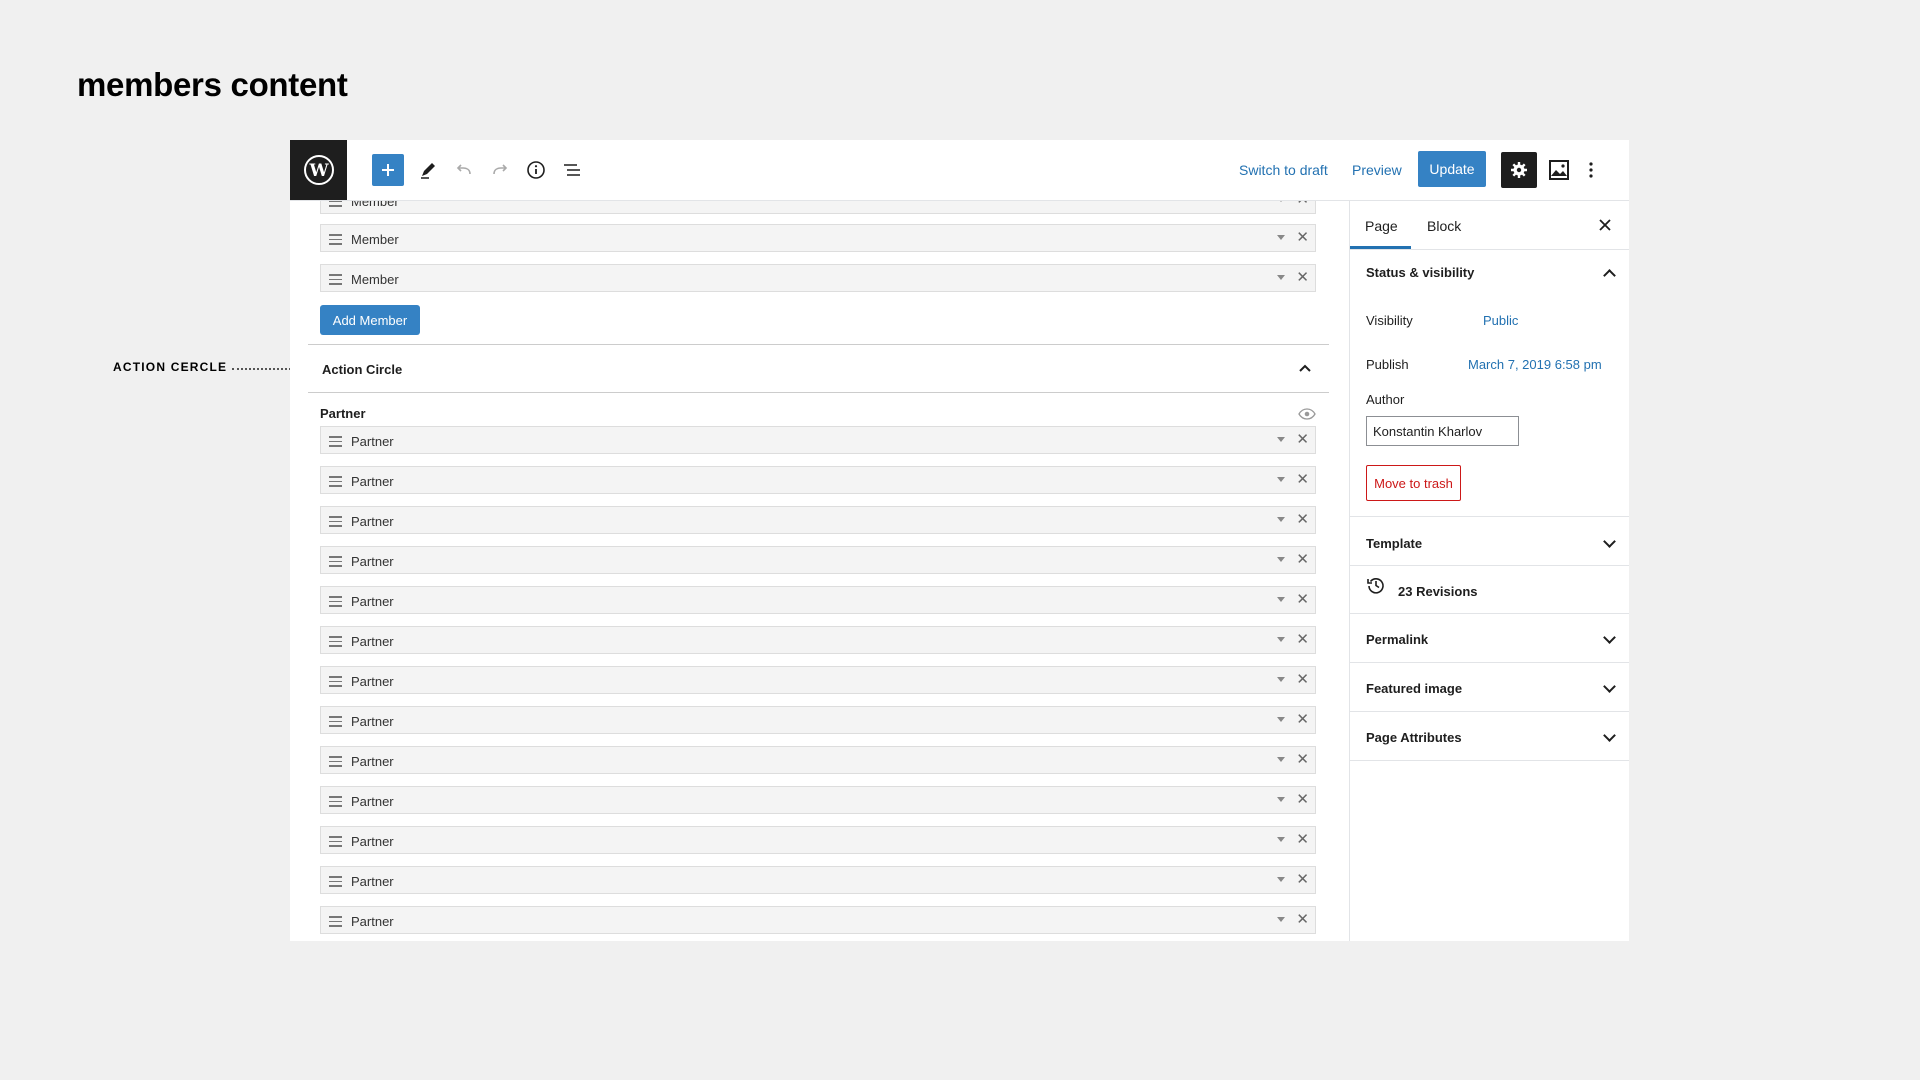 The width and height of the screenshot is (1920, 1080). Describe the element at coordinates (536, 170) in the screenshot. I see `details-button` at that location.